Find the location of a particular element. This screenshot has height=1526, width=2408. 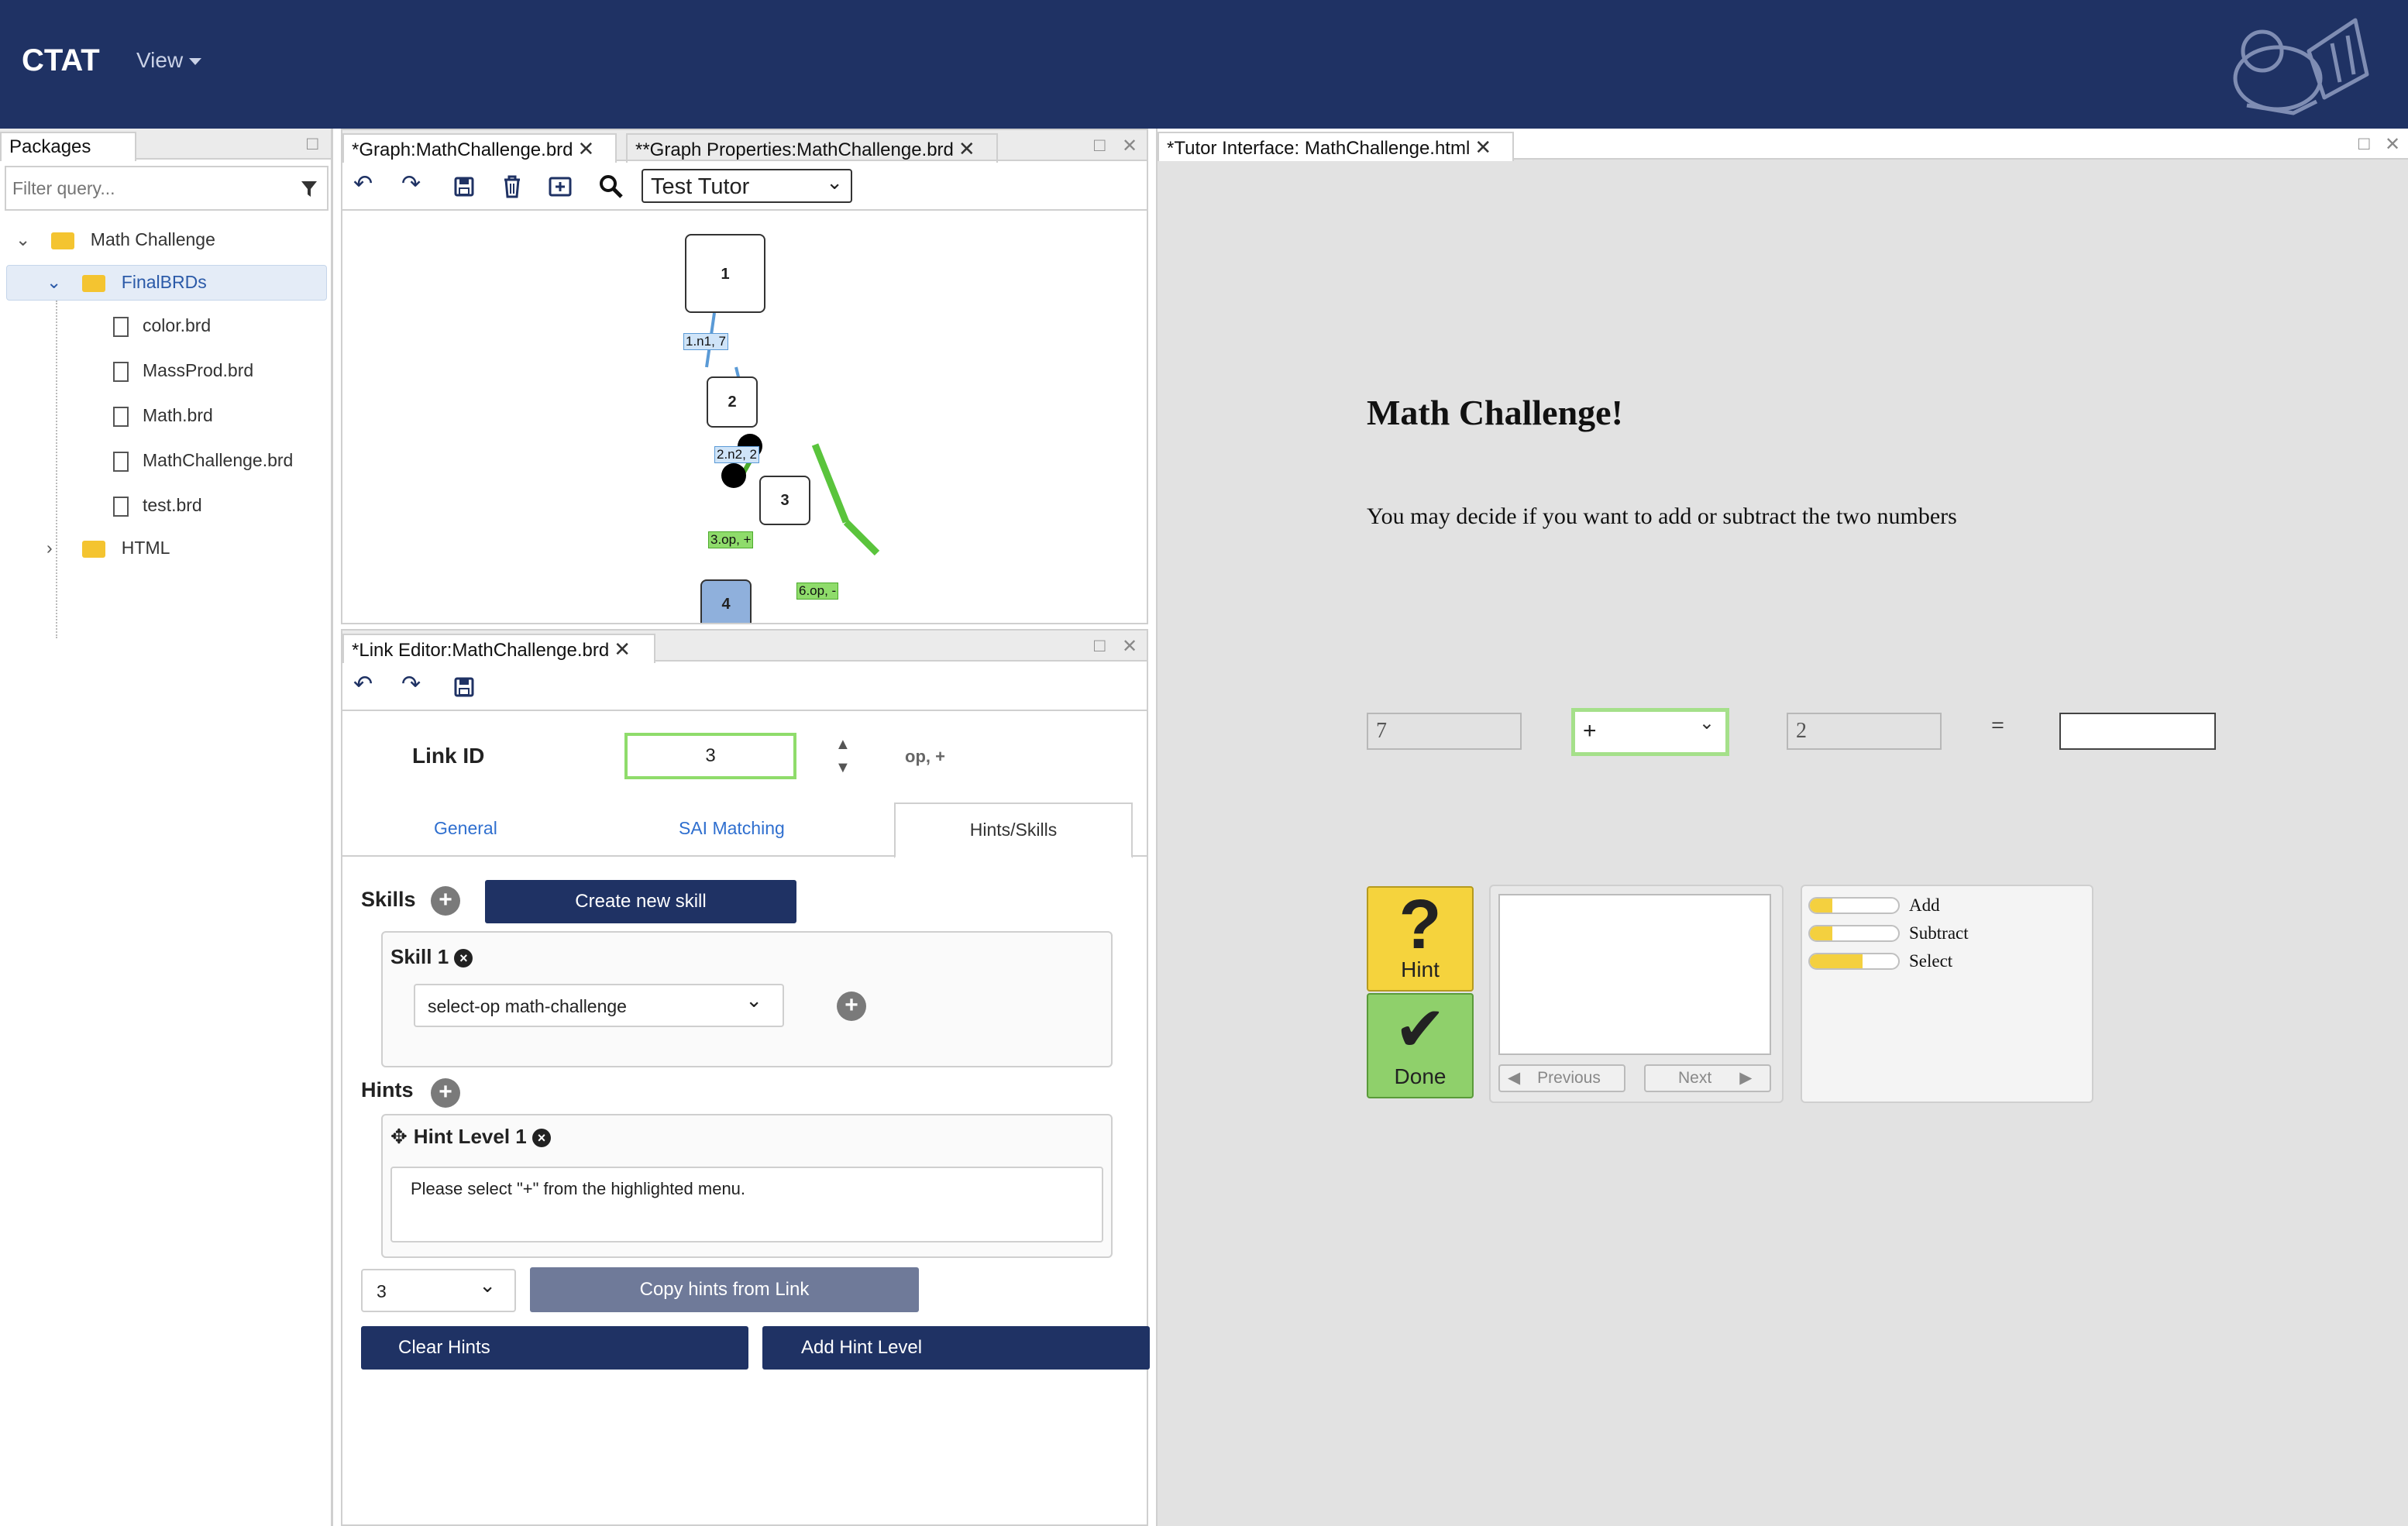

edge-label: 2.n2, 2 is located at coordinates (736, 454).